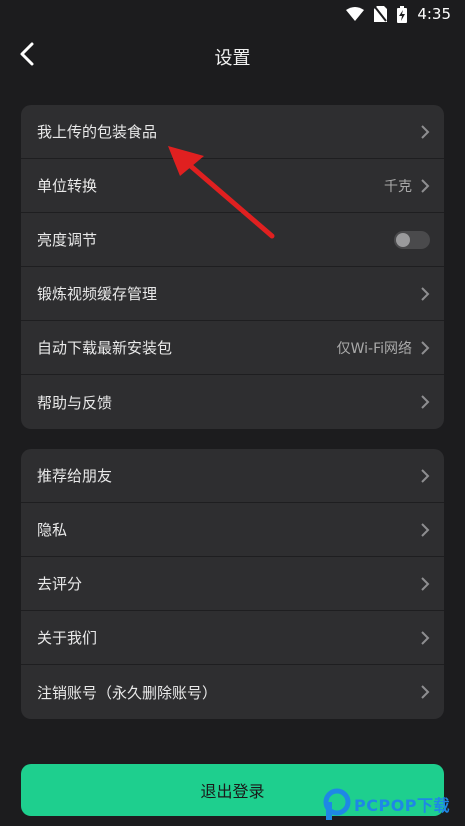  What do you see at coordinates (337, 804) in the screenshot?
I see `watermark-logo-icon` at bounding box center [337, 804].